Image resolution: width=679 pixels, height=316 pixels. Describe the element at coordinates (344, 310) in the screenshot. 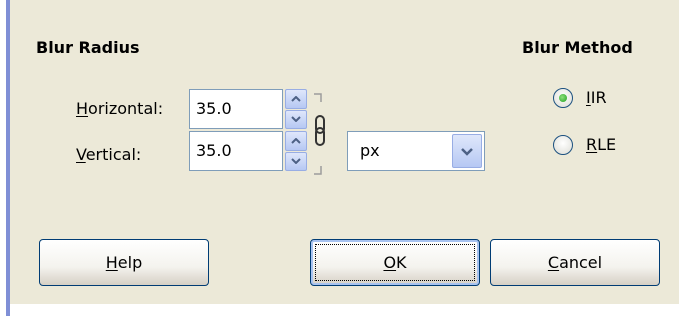

I see `window-bottom-edge` at that location.